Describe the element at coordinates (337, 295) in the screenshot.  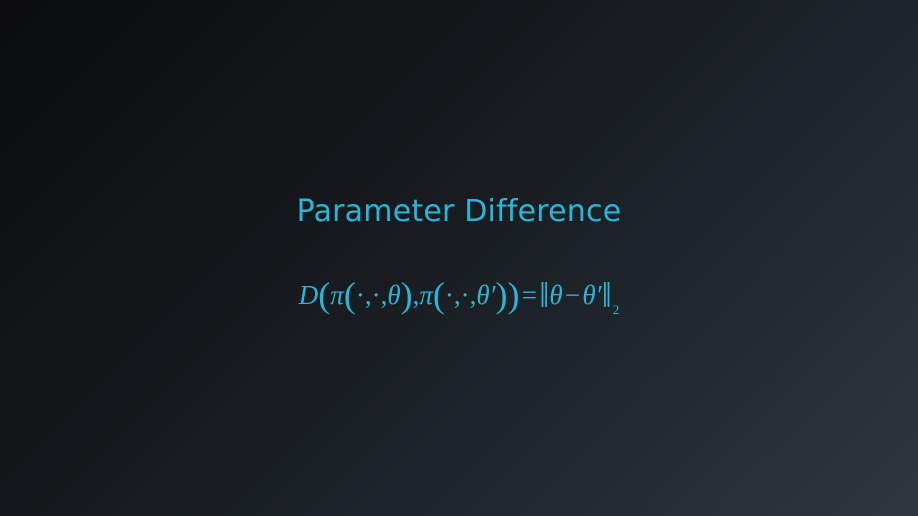
I see `formula-pi-1: π` at that location.